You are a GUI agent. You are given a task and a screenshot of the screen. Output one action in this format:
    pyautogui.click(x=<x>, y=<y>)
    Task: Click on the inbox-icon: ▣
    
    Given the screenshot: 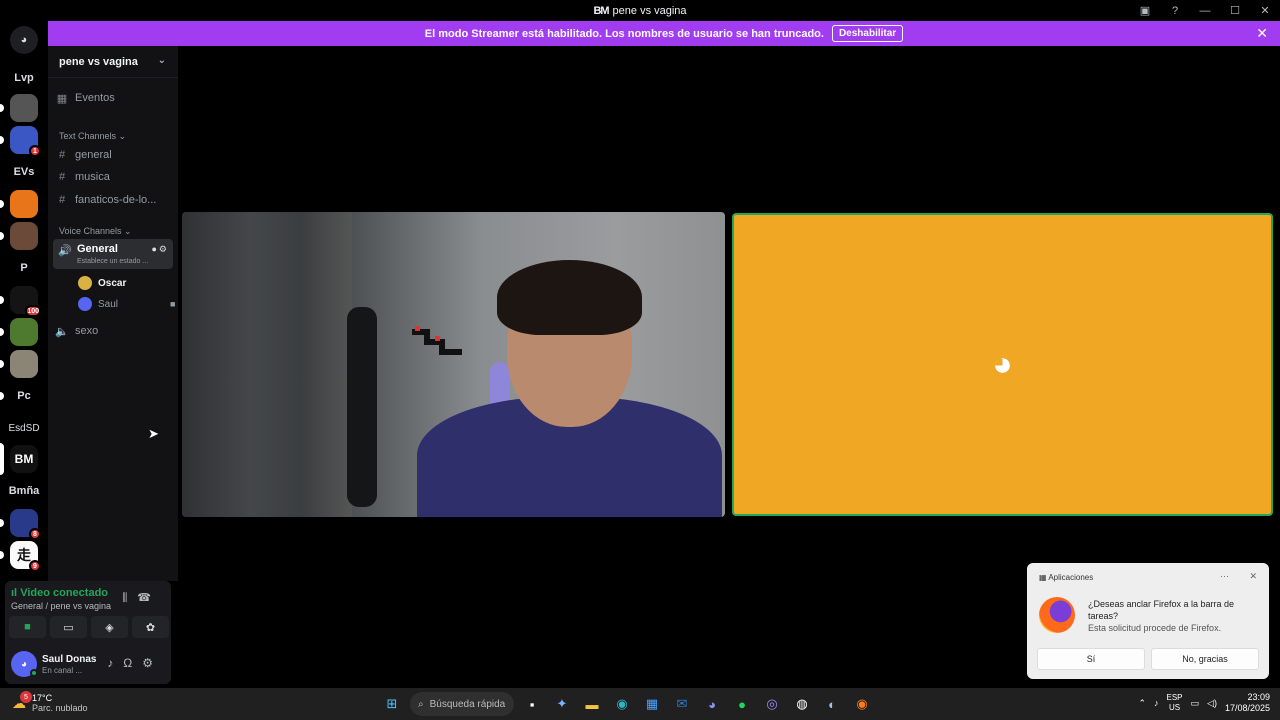 What is the action you would take?
    pyautogui.click(x=1145, y=10)
    